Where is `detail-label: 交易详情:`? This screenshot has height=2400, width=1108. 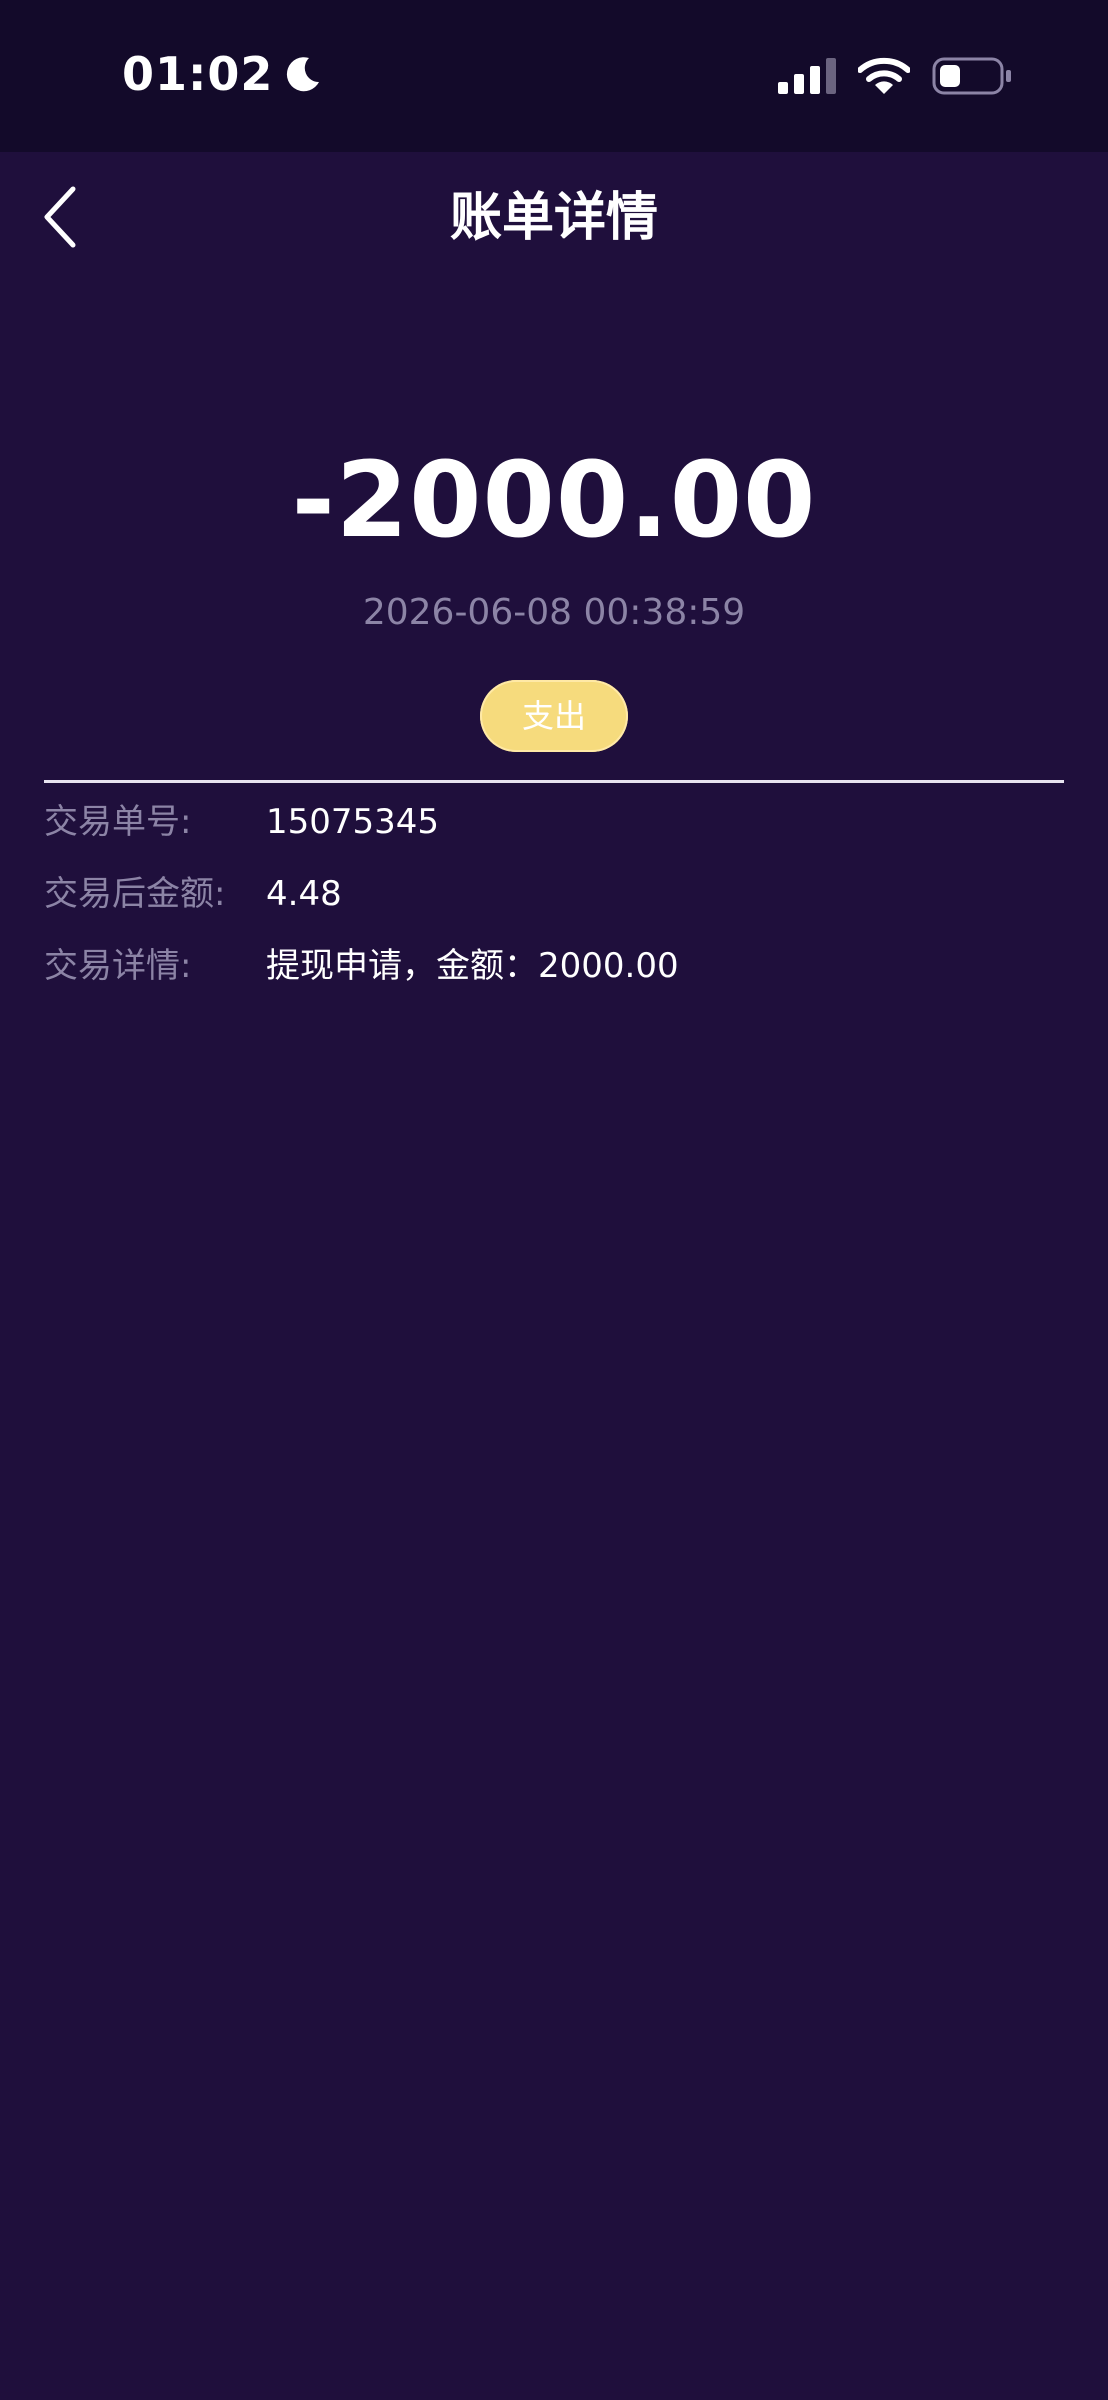 detail-label: 交易详情: is located at coordinates (118, 966).